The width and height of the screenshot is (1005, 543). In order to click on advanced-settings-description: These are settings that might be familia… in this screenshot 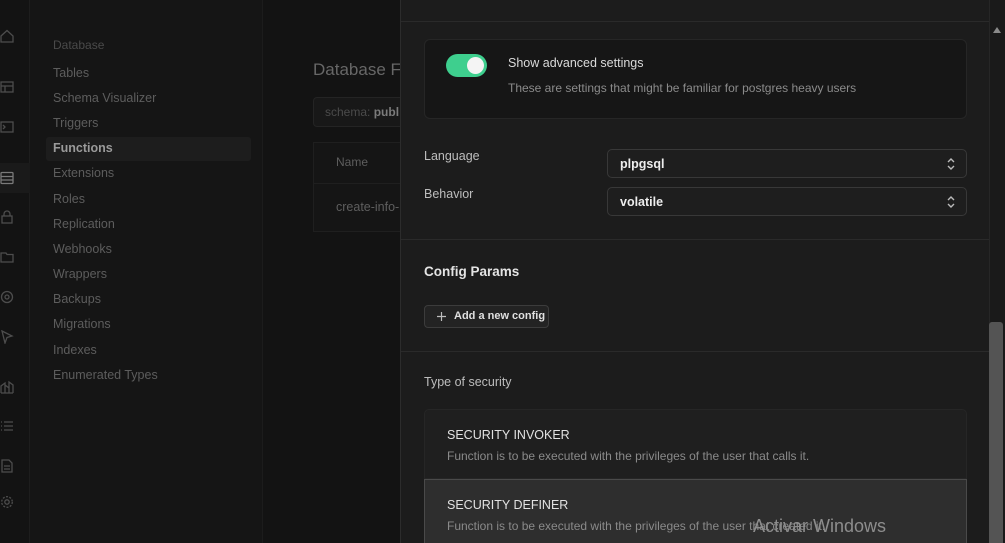, I will do `click(682, 88)`.